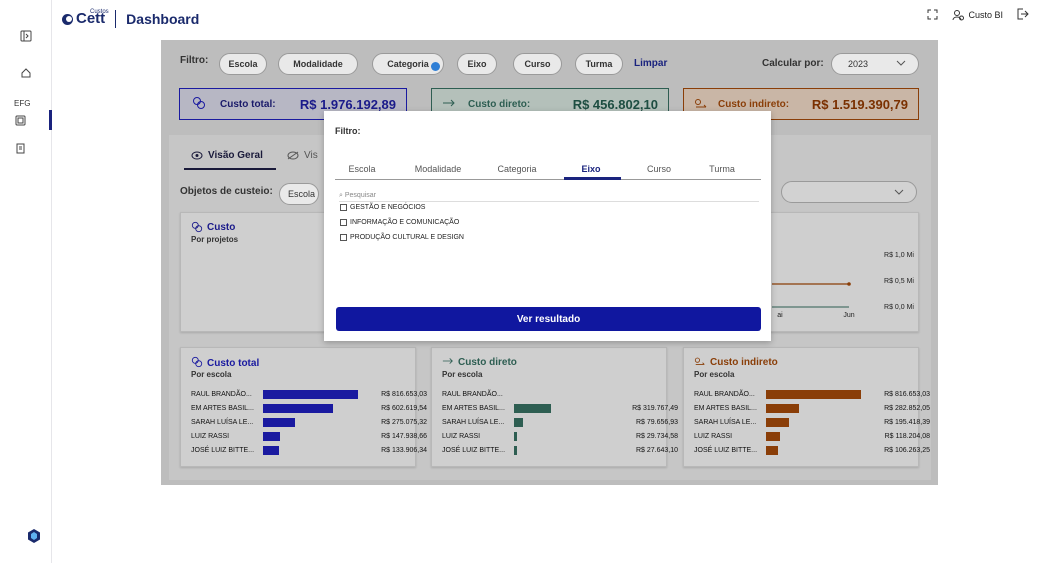 The width and height of the screenshot is (1043, 563). Describe the element at coordinates (20, 120) in the screenshot. I see `efg-dashboard-icon` at that location.